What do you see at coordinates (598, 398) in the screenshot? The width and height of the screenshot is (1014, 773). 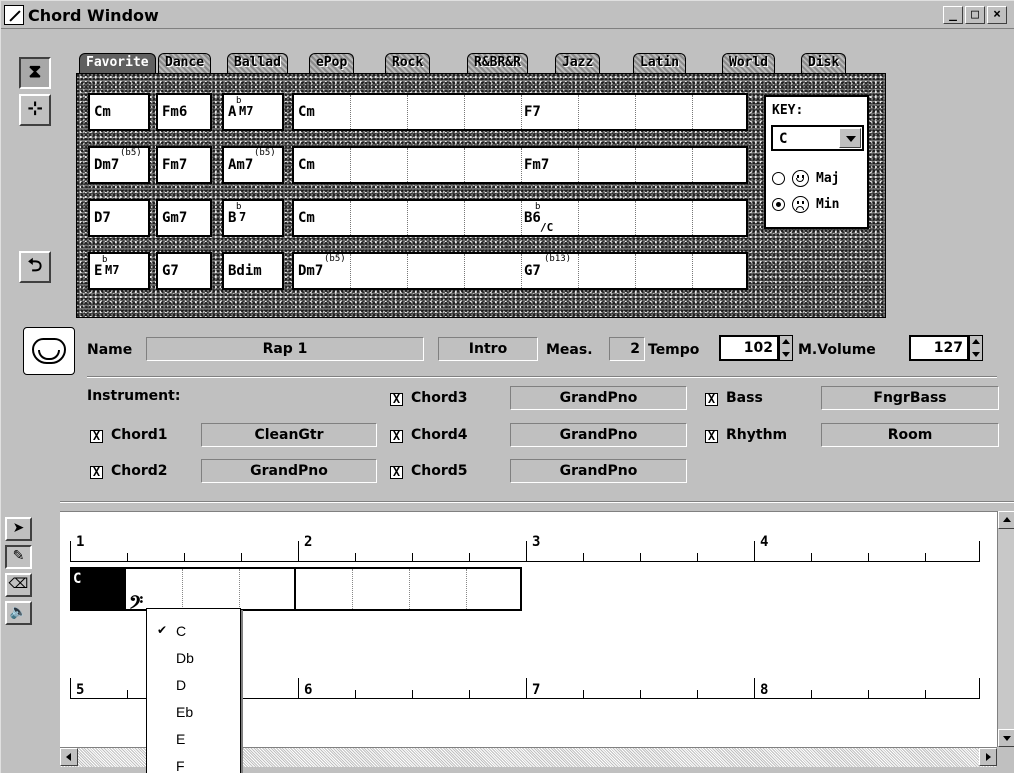 I see `chord3-instrument-field: GrandPno` at bounding box center [598, 398].